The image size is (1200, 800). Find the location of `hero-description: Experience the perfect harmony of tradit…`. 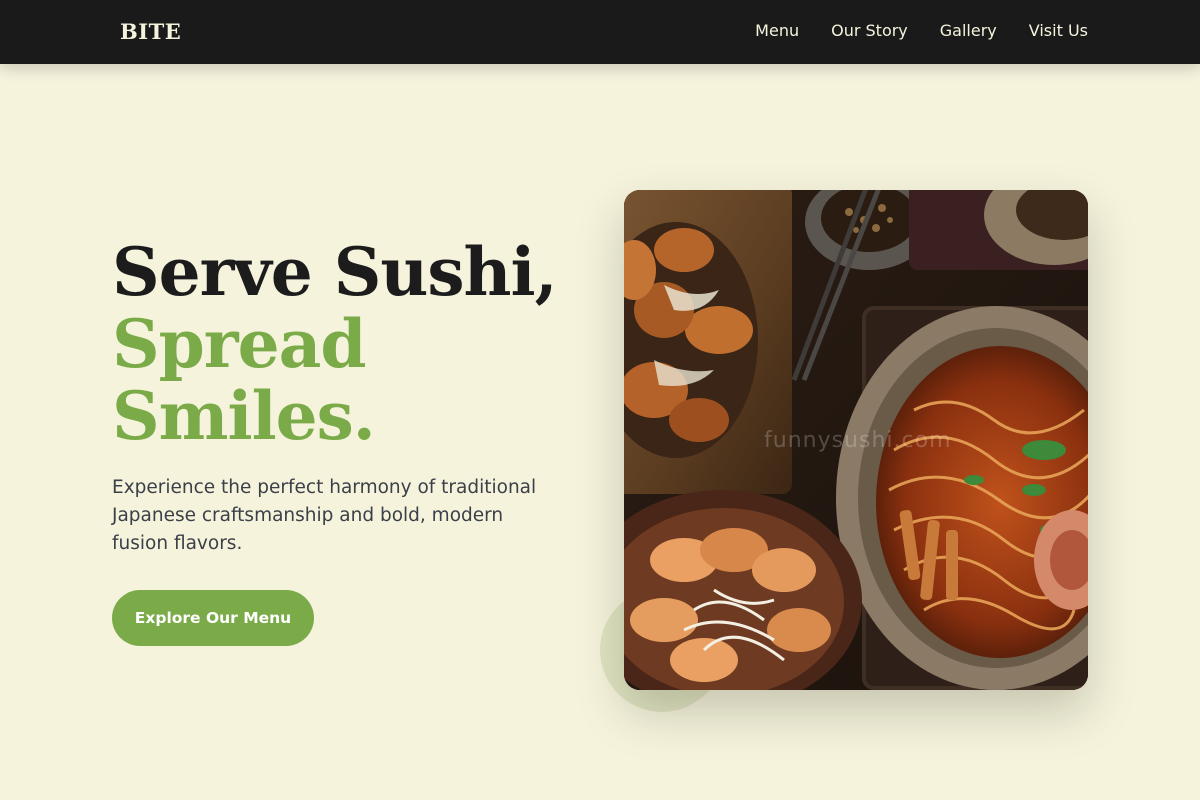

hero-description: Experience the perfect harmony of tradit… is located at coordinates (324, 515).